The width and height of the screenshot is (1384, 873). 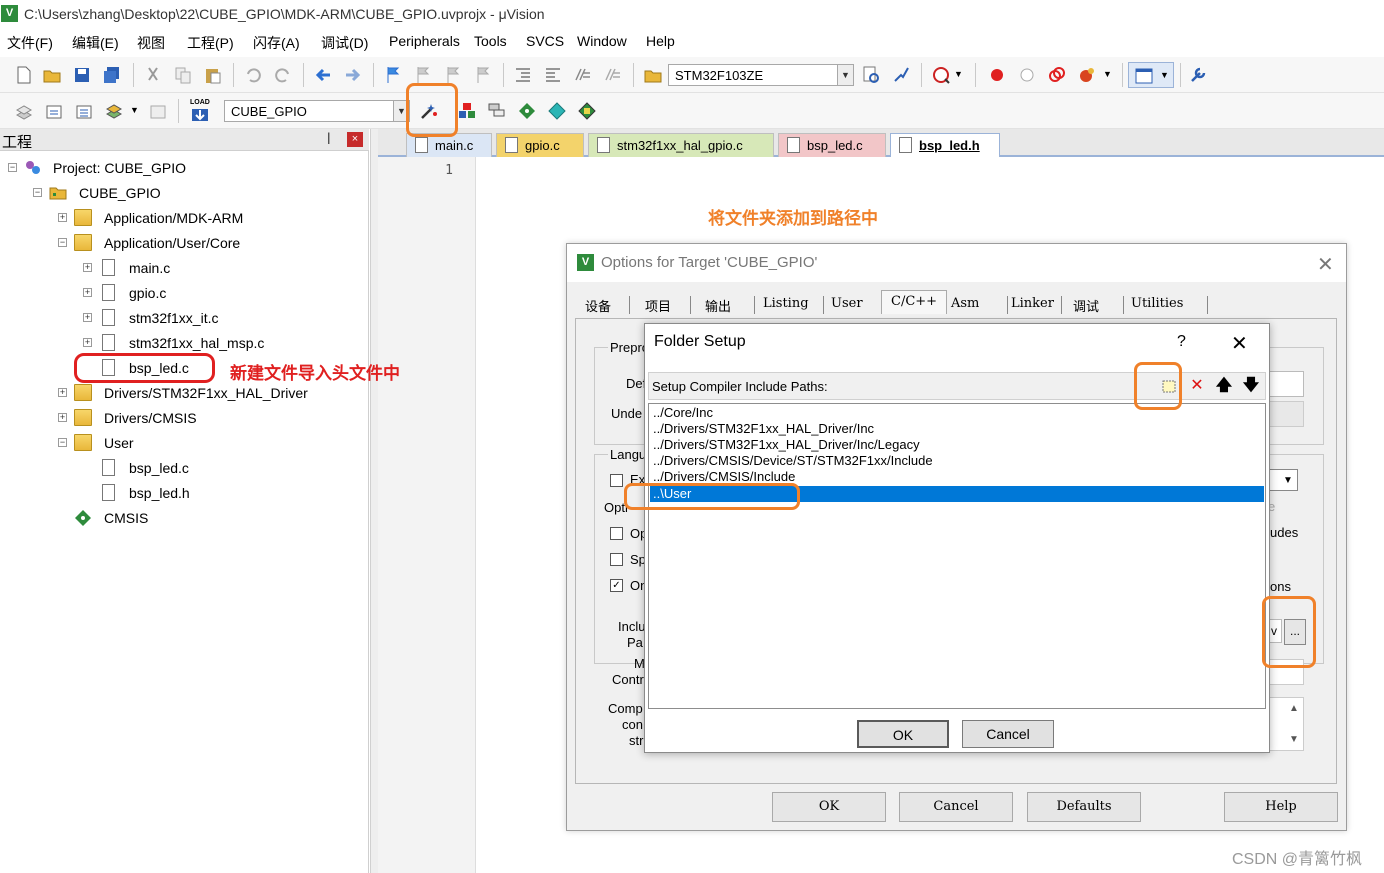 I want to click on ok-button: OK, so click(x=903, y=734).